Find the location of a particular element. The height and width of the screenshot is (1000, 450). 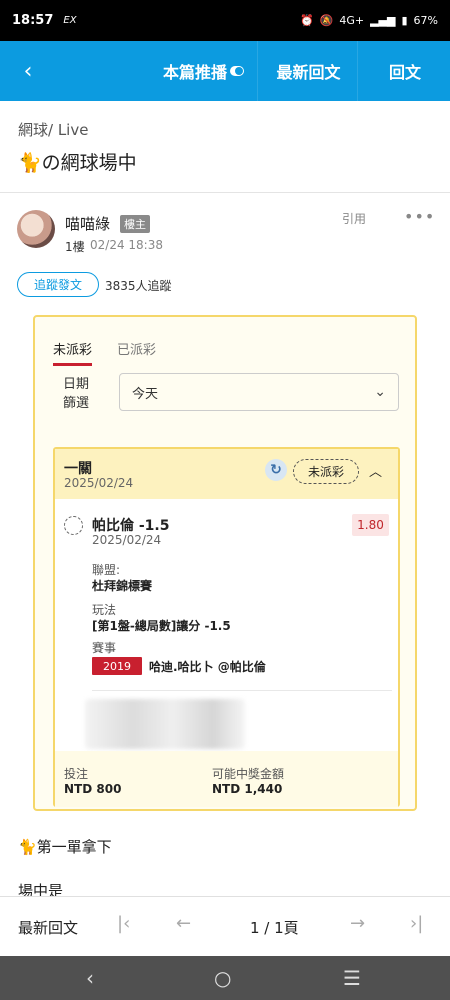

chevron-up-icon: ︿ is located at coordinates (375, 470).